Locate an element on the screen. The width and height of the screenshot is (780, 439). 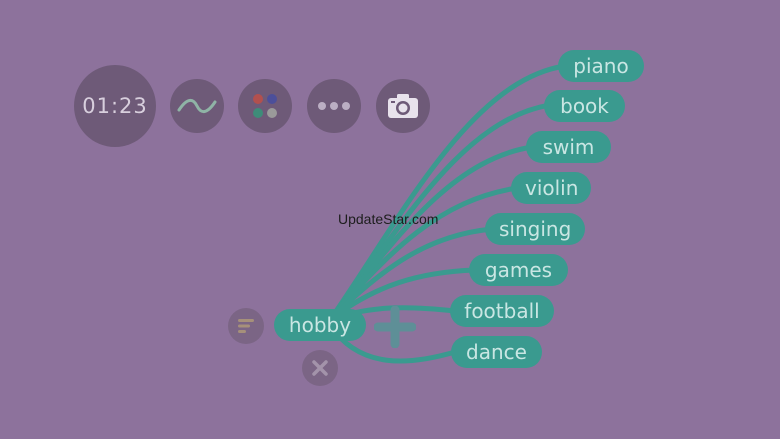
more-options-button is located at coordinates (334, 106).